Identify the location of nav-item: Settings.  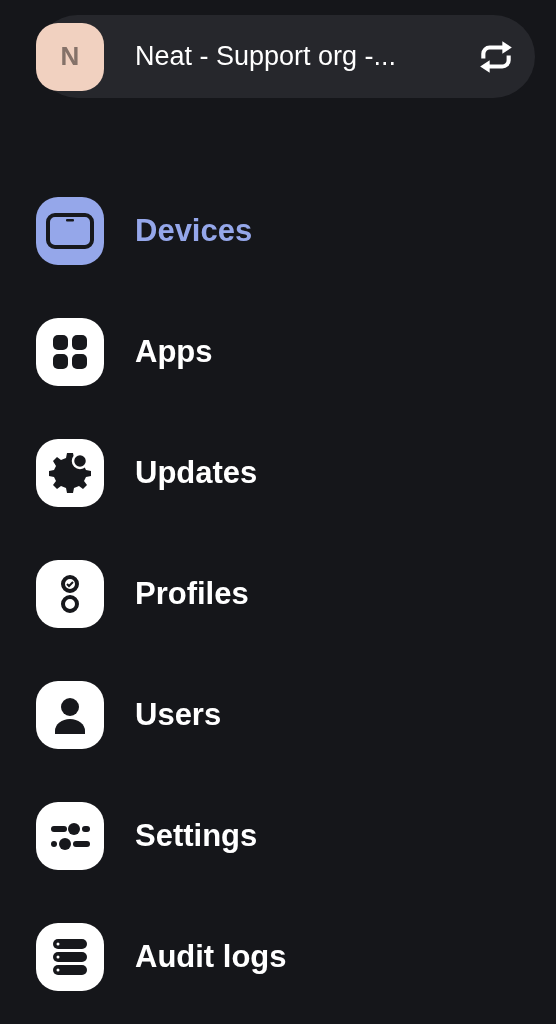
(285, 836).